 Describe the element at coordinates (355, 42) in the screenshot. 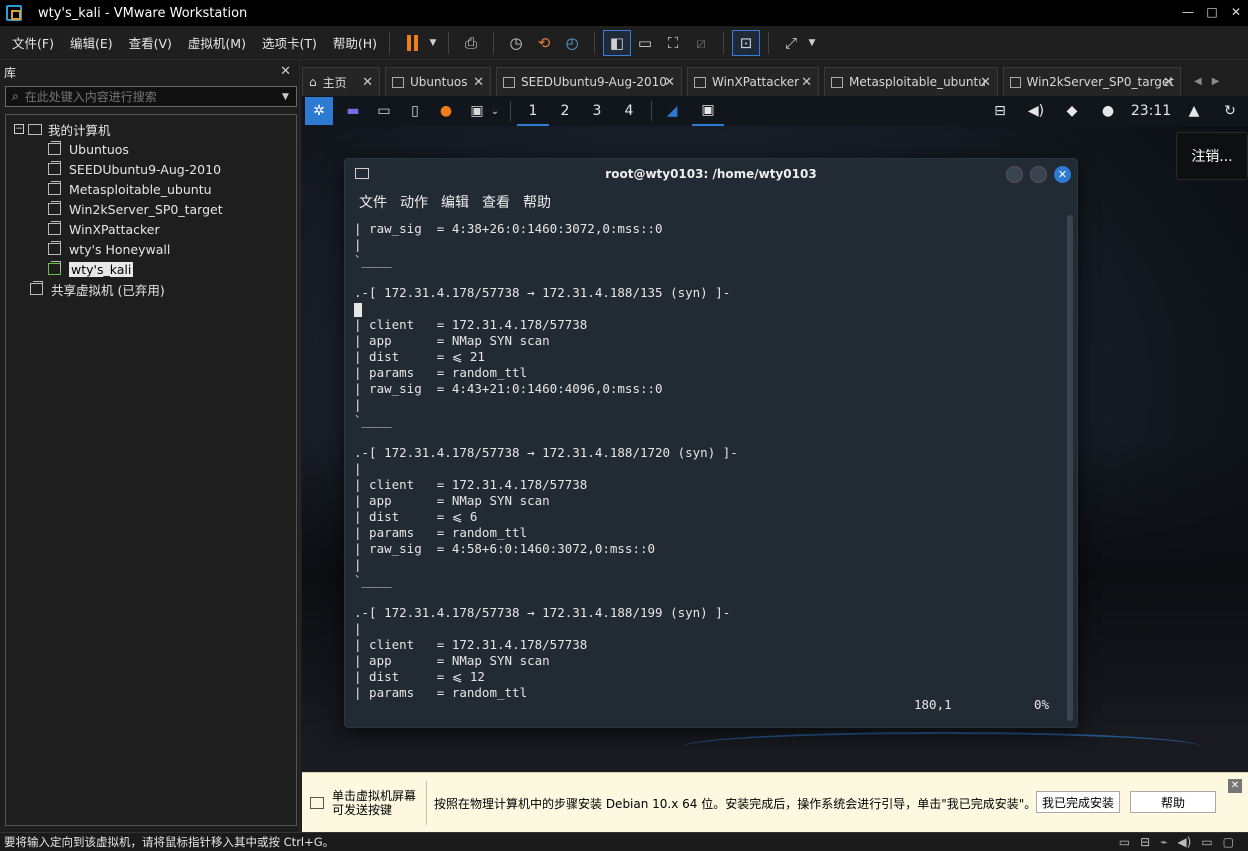

I see `menu-help: 帮助(H)` at that location.